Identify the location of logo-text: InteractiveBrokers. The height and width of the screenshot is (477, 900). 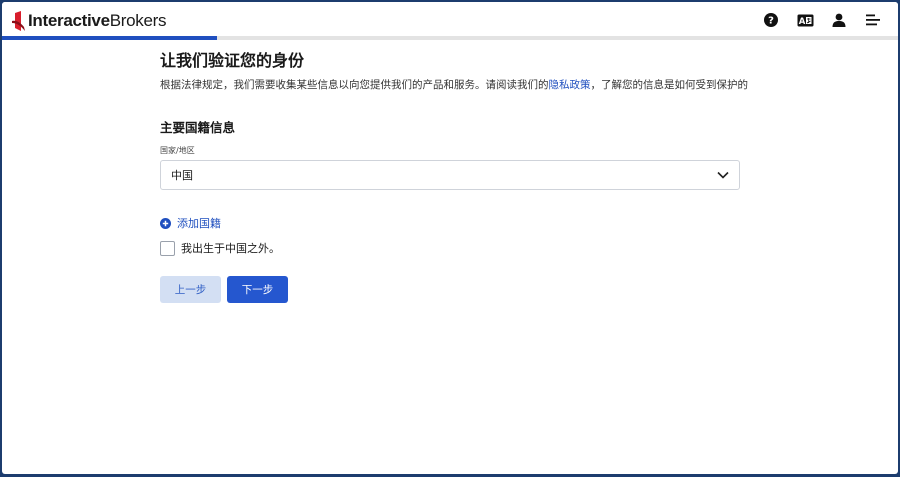
(97, 20).